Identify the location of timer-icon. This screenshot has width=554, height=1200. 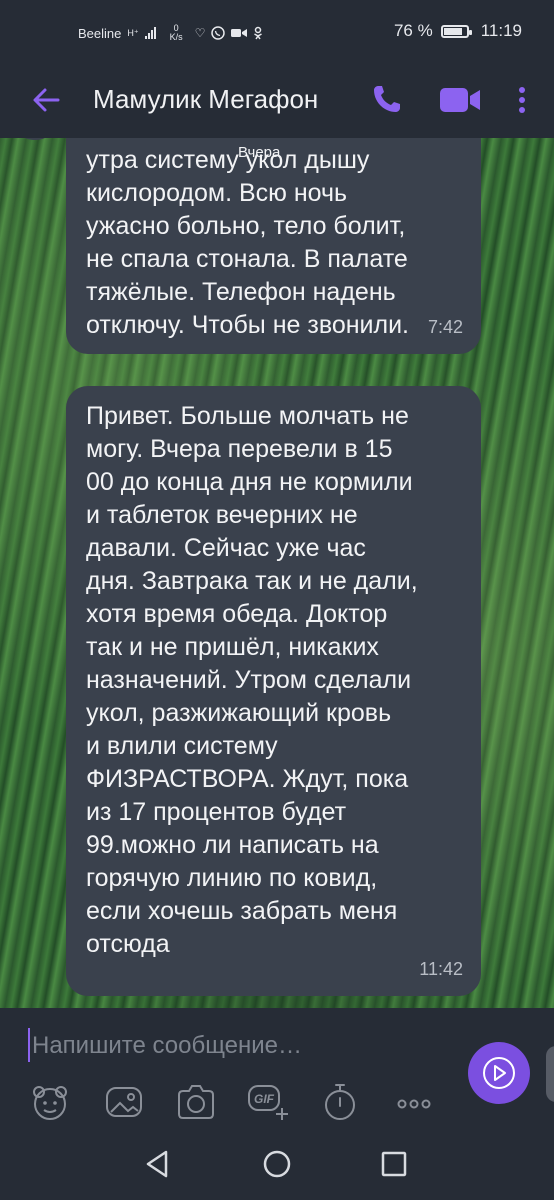
(340, 1102).